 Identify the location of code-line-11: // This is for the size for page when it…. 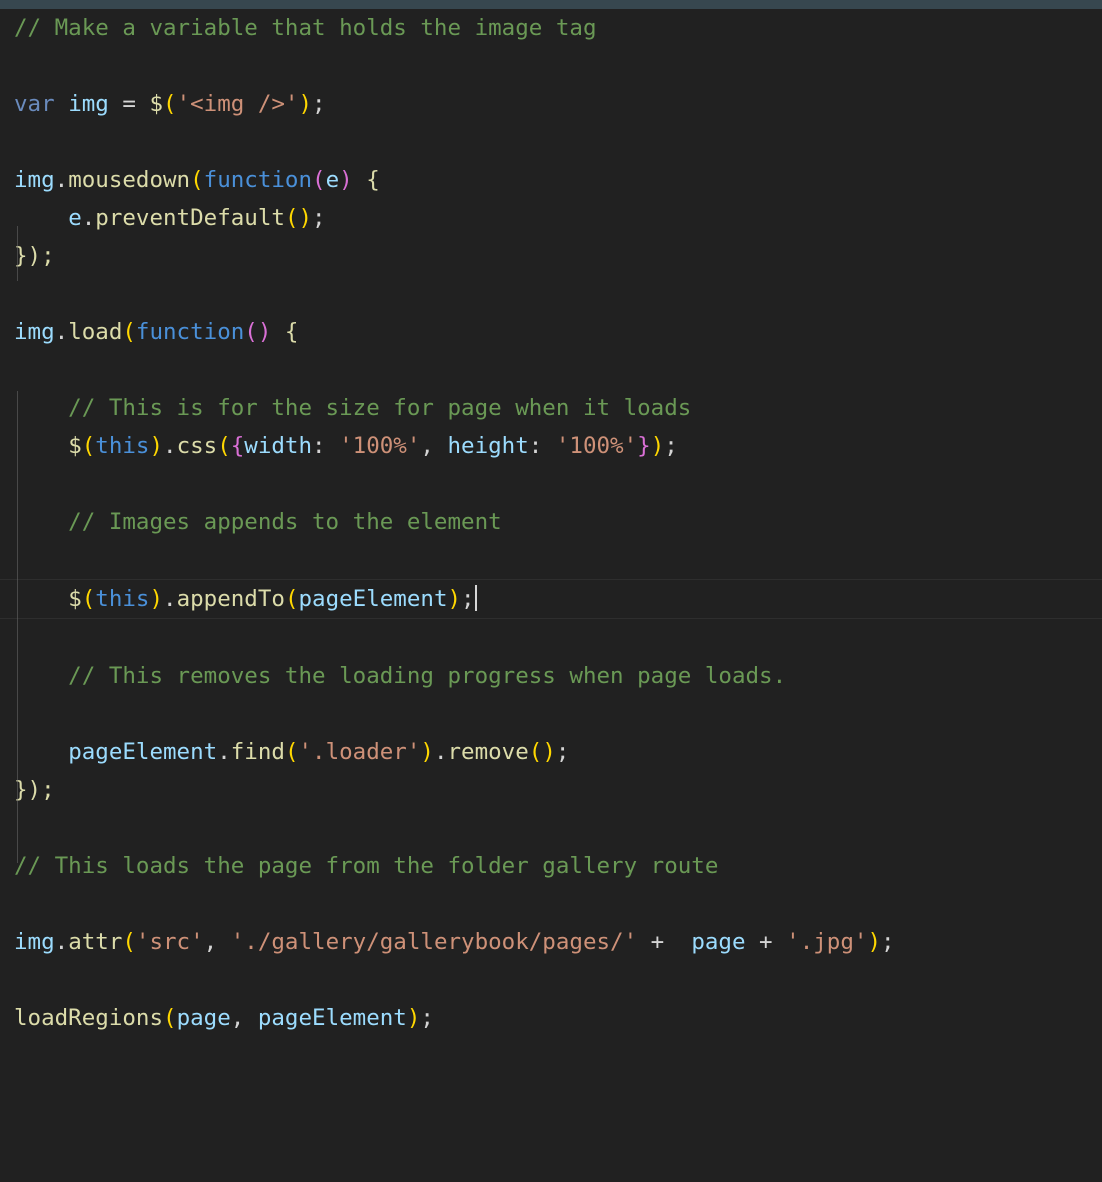
(551, 408).